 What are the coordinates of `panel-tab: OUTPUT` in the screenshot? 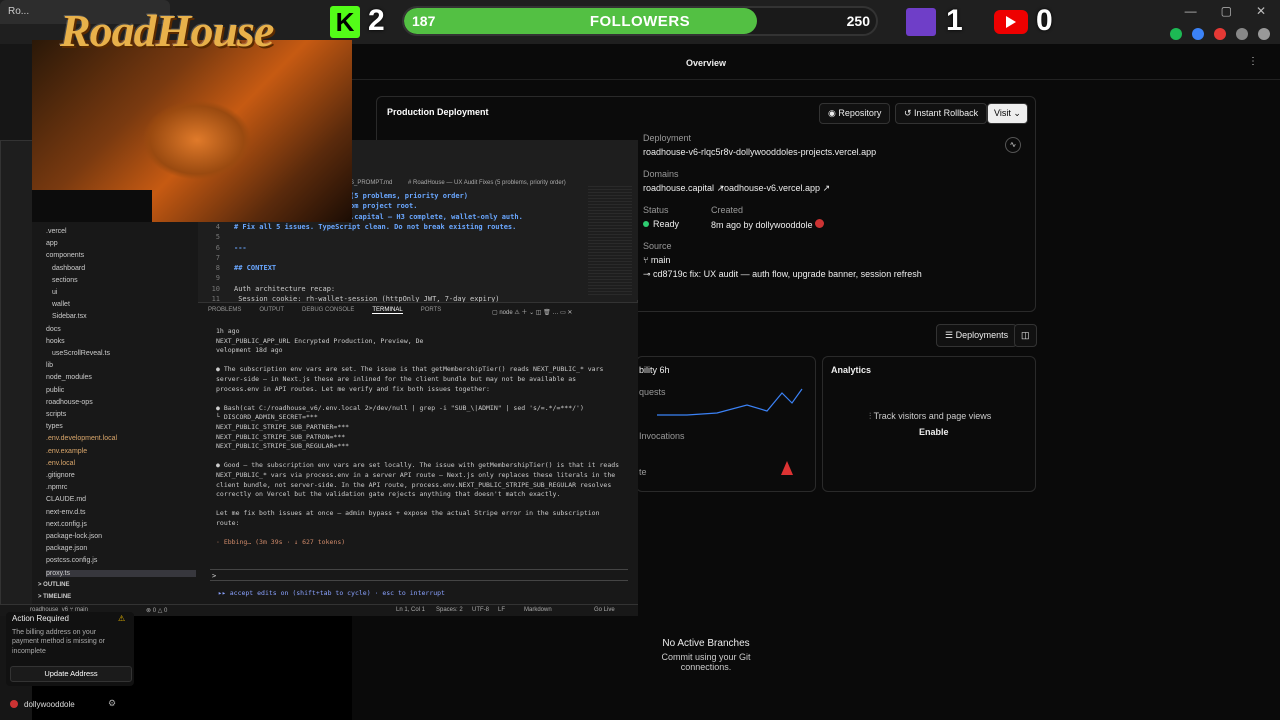 It's located at (271, 310).